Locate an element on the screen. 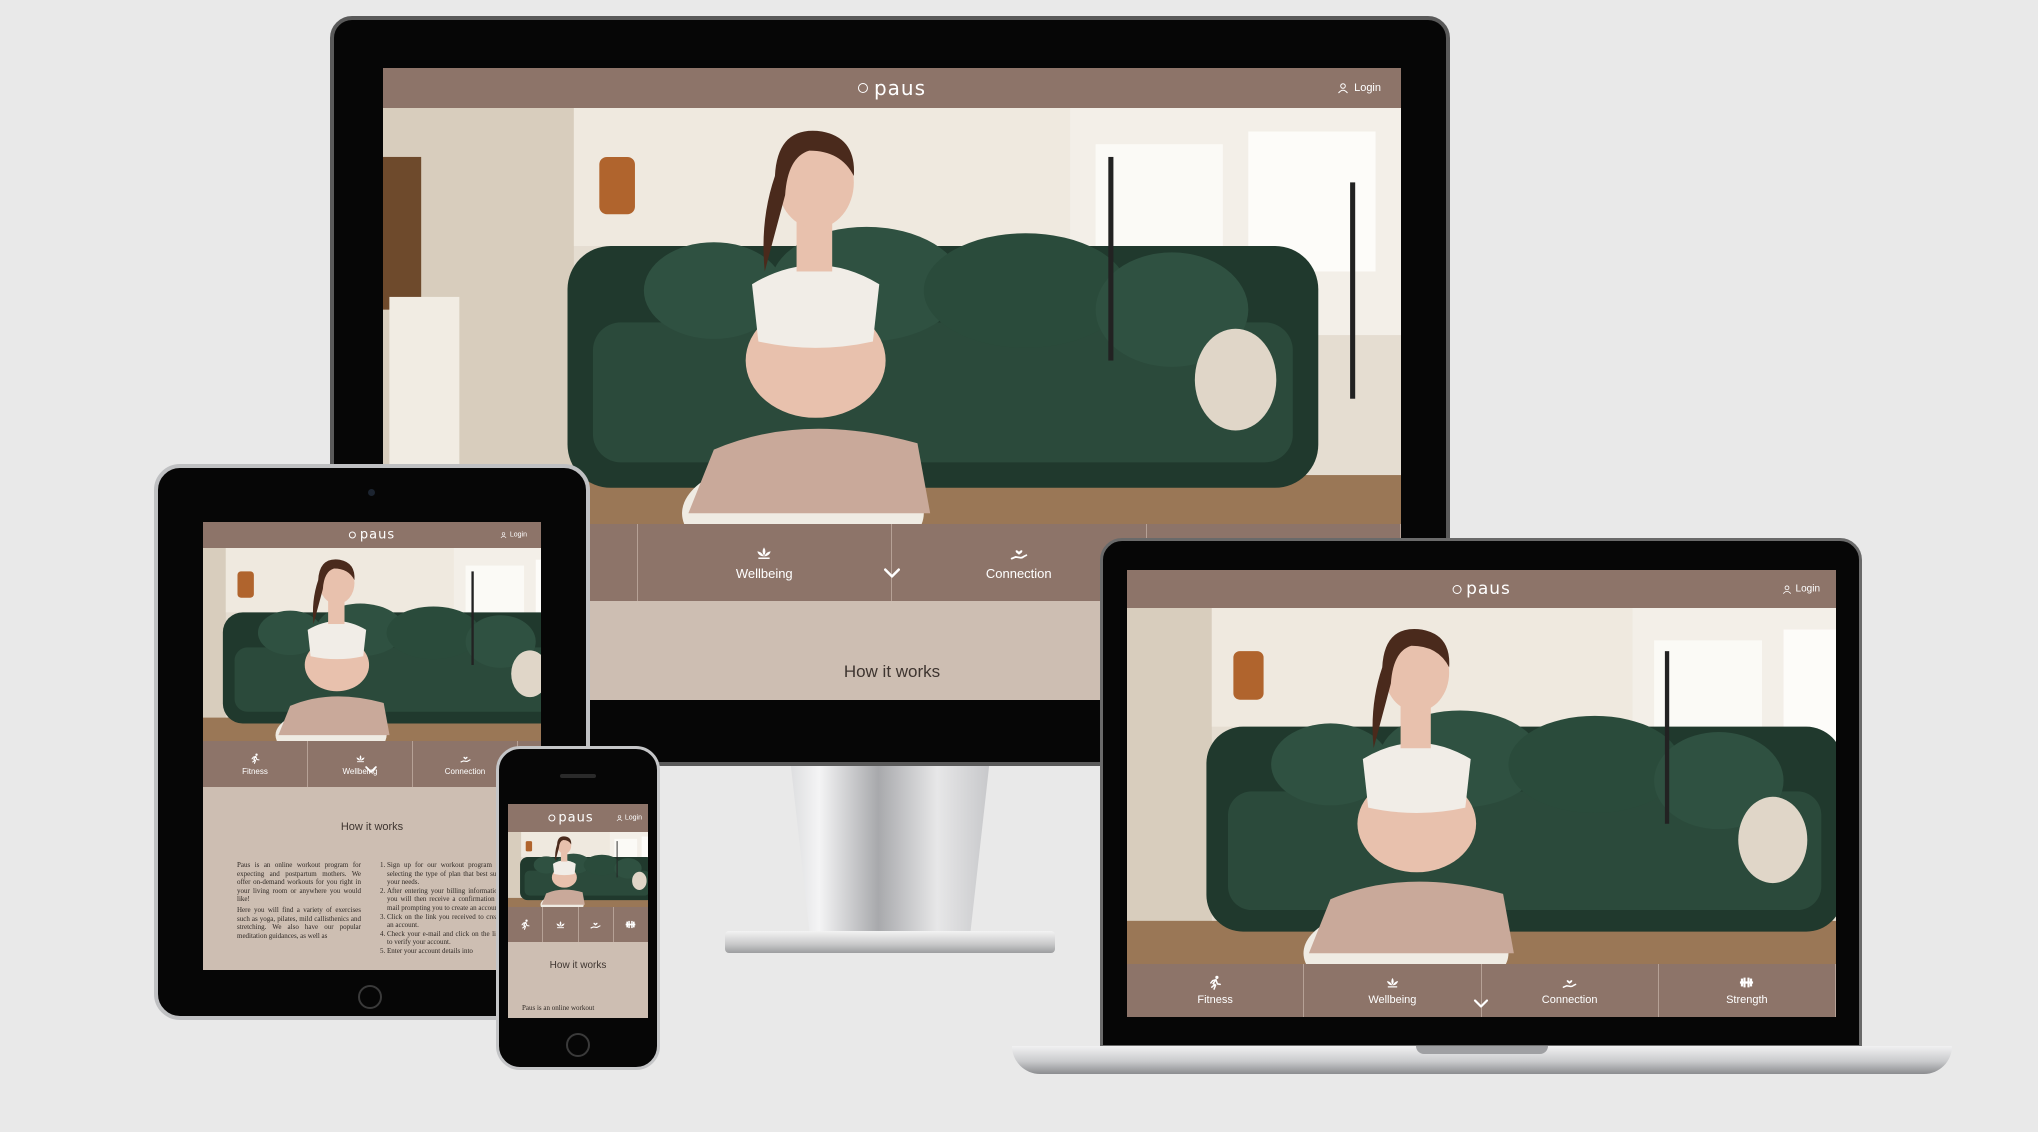  nav-item-fitness is located at coordinates (526, 924).